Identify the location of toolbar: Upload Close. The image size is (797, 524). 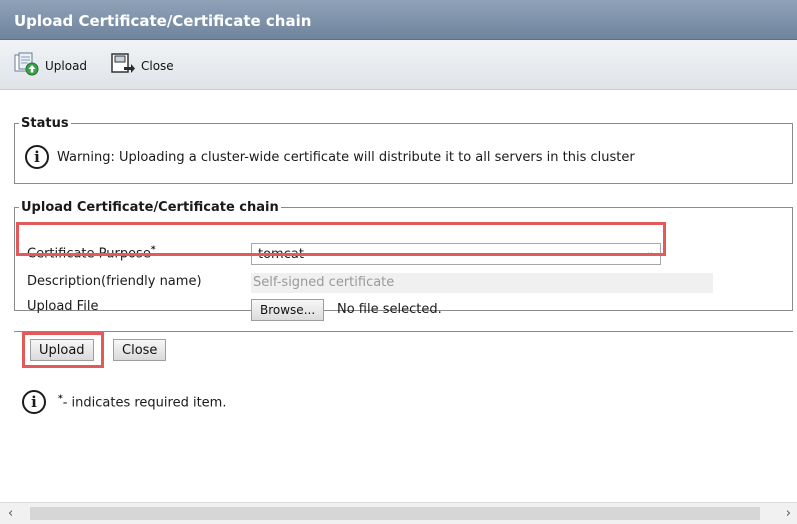
(398, 65).